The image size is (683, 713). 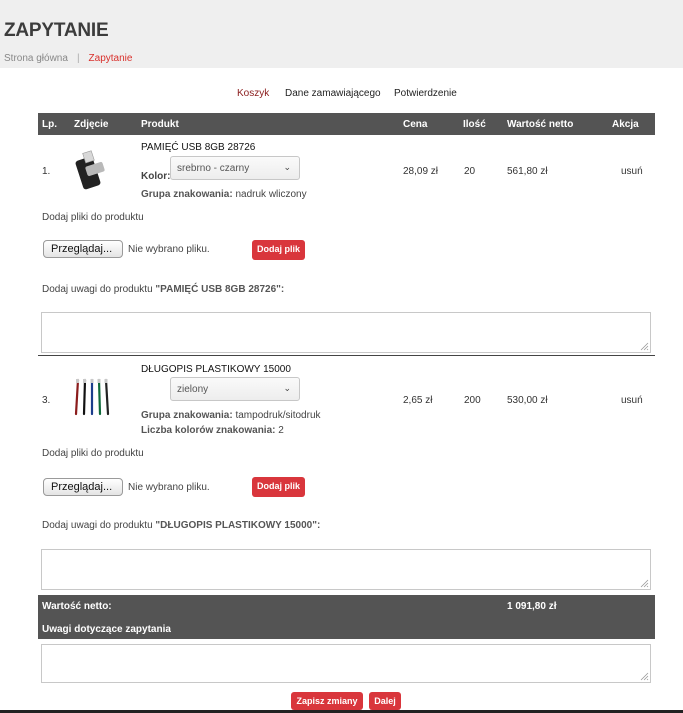 I want to click on usb-drive-icon, so click(x=90, y=170).